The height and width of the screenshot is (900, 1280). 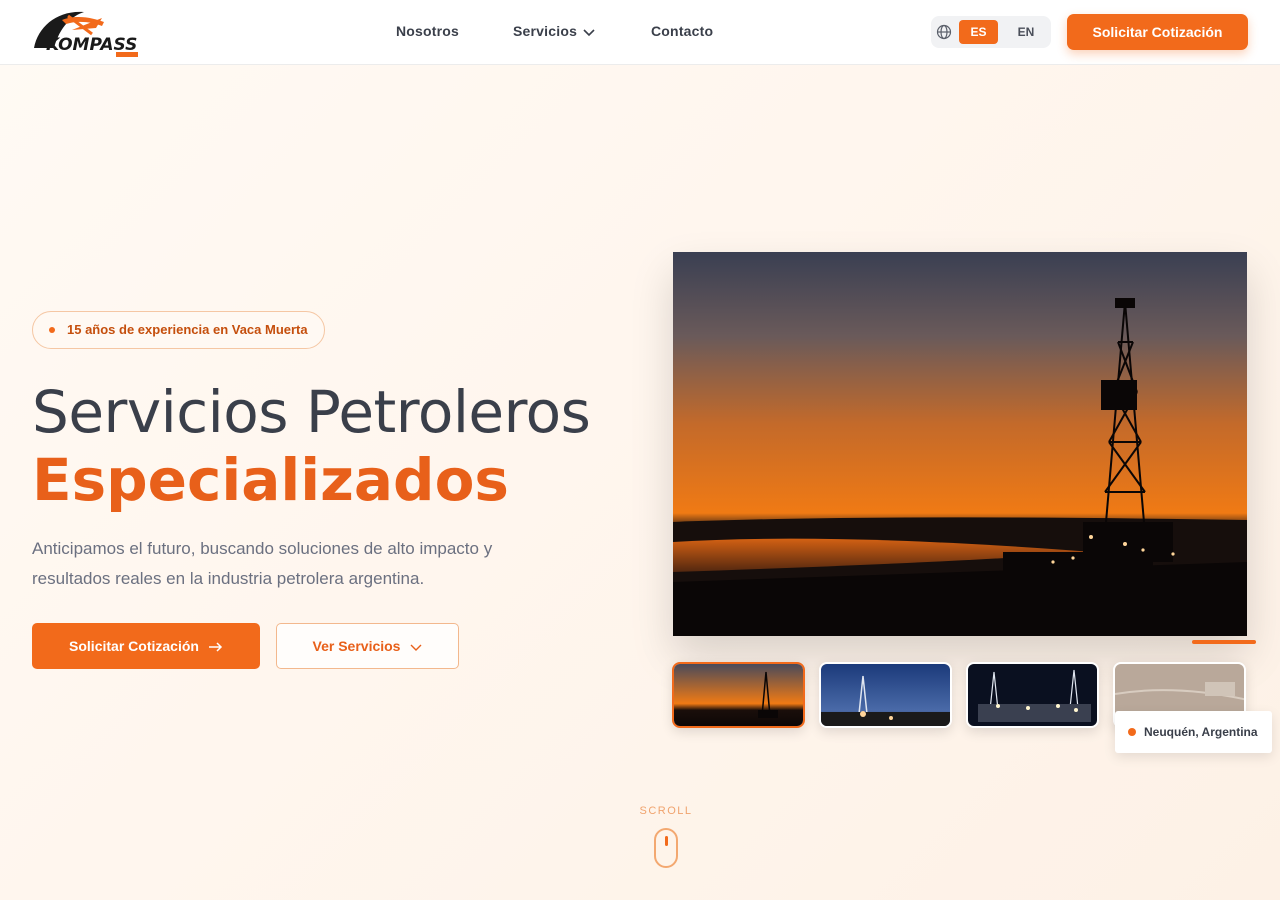 I want to click on badge-dot, so click(x=52, y=330).